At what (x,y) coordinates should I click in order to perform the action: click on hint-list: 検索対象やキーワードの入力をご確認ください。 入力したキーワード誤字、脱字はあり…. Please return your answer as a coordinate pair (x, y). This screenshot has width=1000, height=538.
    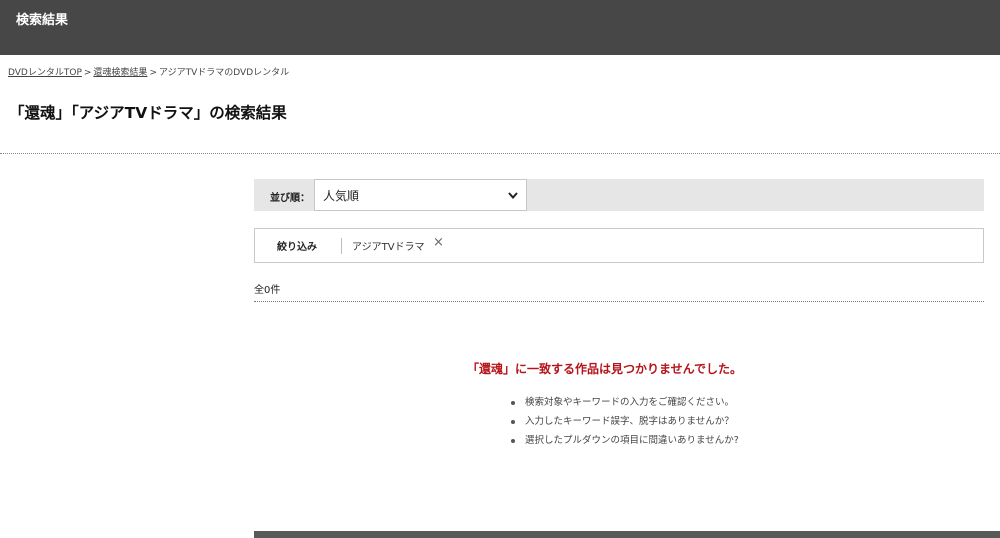
    Looking at the image, I should click on (625, 424).